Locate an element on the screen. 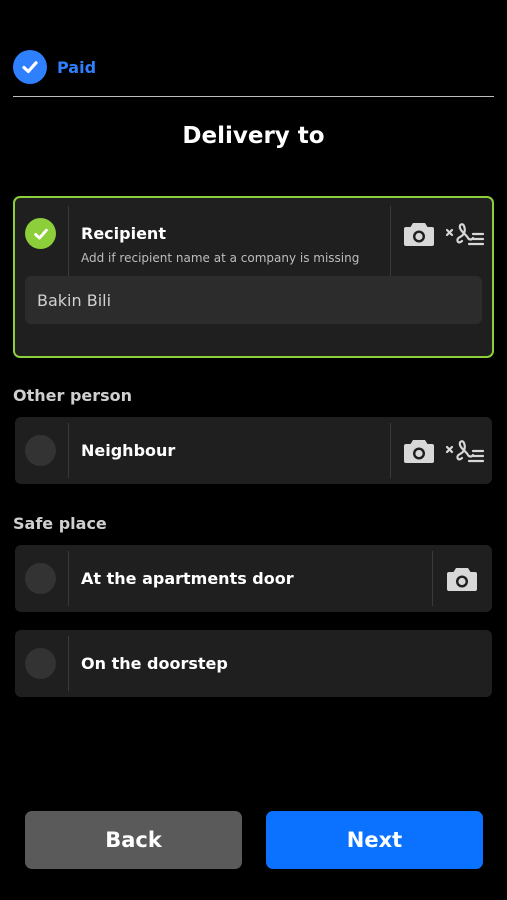 The width and height of the screenshot is (507, 900). back-button: Back is located at coordinates (133, 840).